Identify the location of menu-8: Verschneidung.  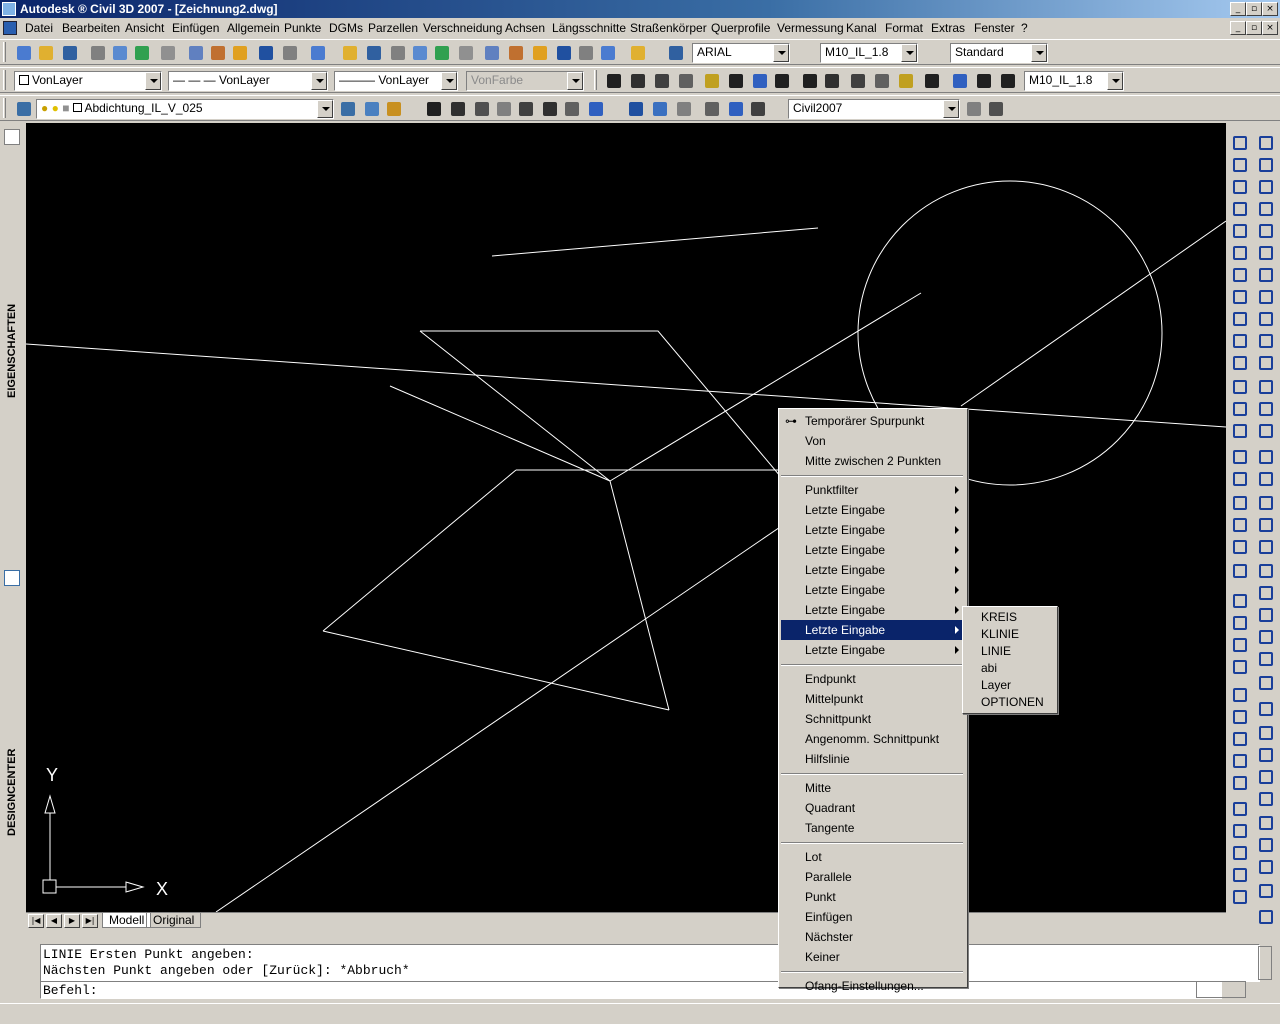
(462, 28).